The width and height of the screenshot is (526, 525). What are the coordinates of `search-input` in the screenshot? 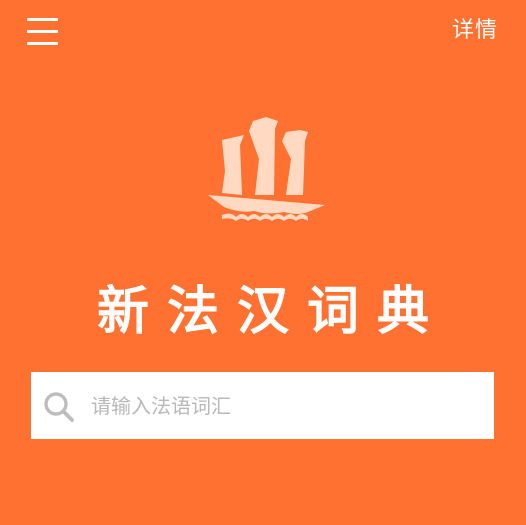 It's located at (288, 405).